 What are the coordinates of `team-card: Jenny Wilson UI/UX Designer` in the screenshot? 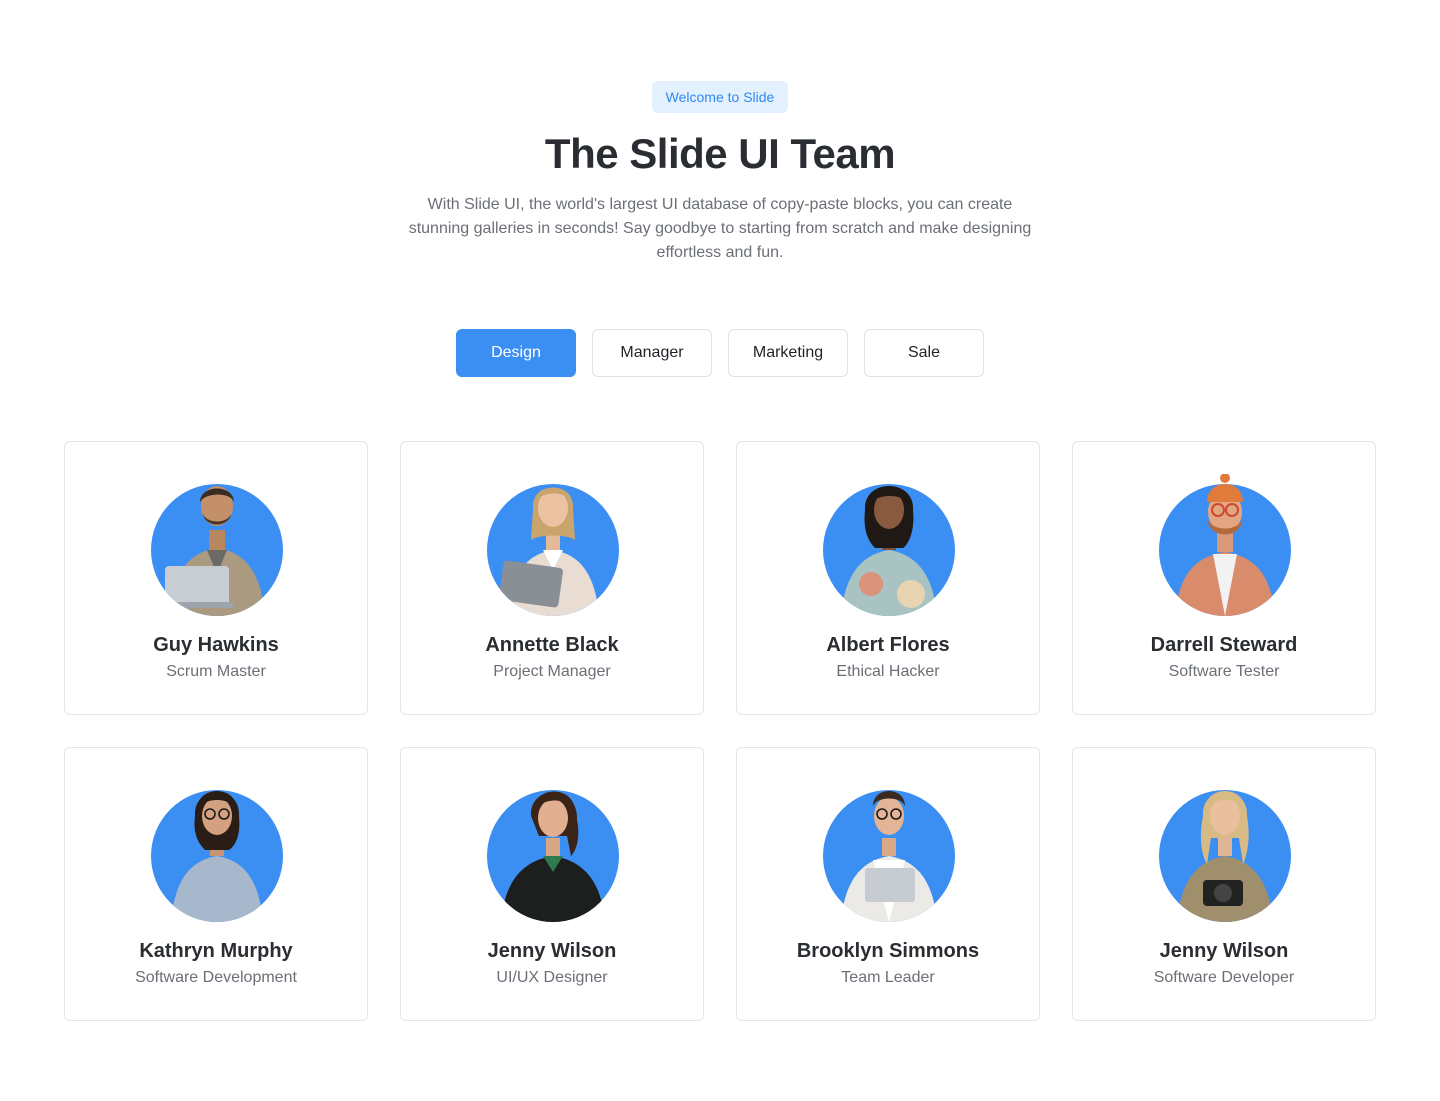 It's located at (552, 884).